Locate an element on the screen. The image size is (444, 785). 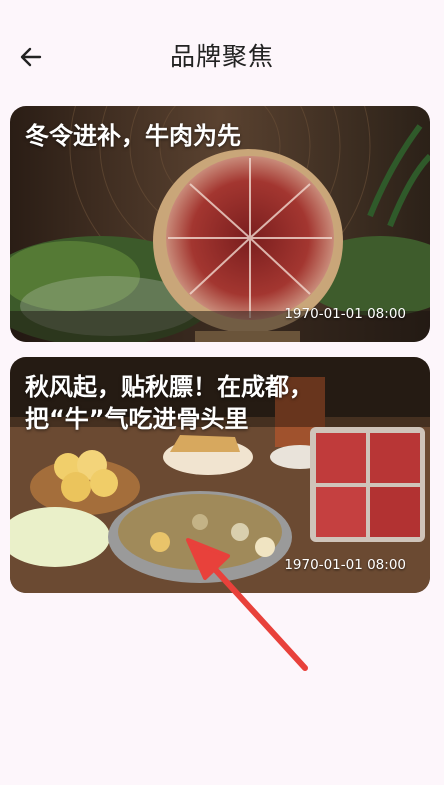
article-title: 秋风起，贴秋膘！在成都， 把“牛”气吃进骨头里 is located at coordinates (169, 403).